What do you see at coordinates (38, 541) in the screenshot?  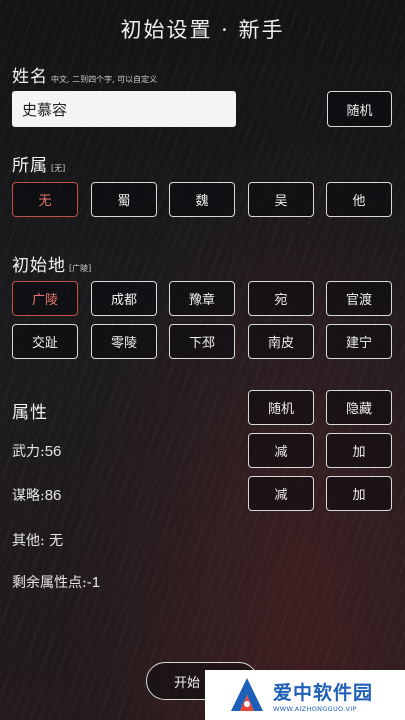 I see `other-attributes: 其他: 无` at bounding box center [38, 541].